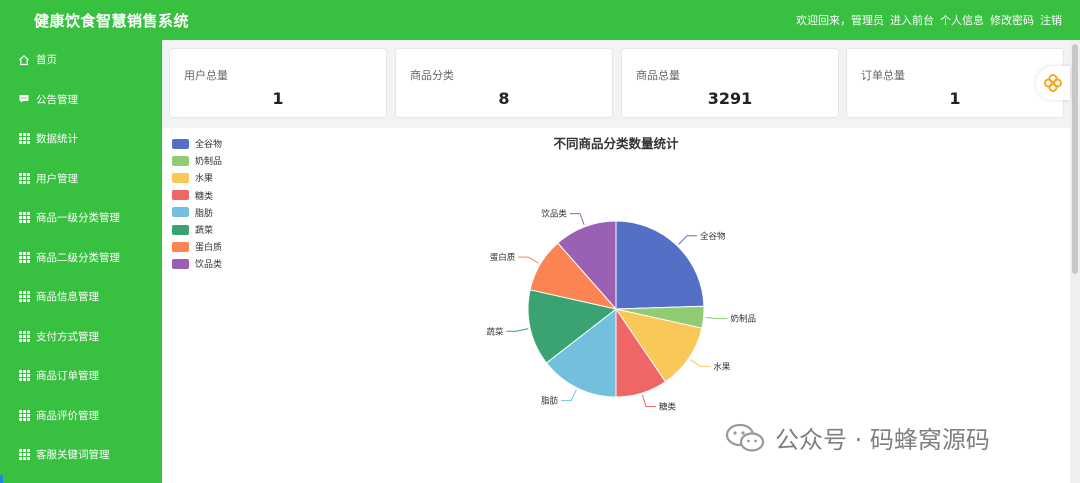  I want to click on app-title: 健康饮食智慧销售系统, so click(112, 21).